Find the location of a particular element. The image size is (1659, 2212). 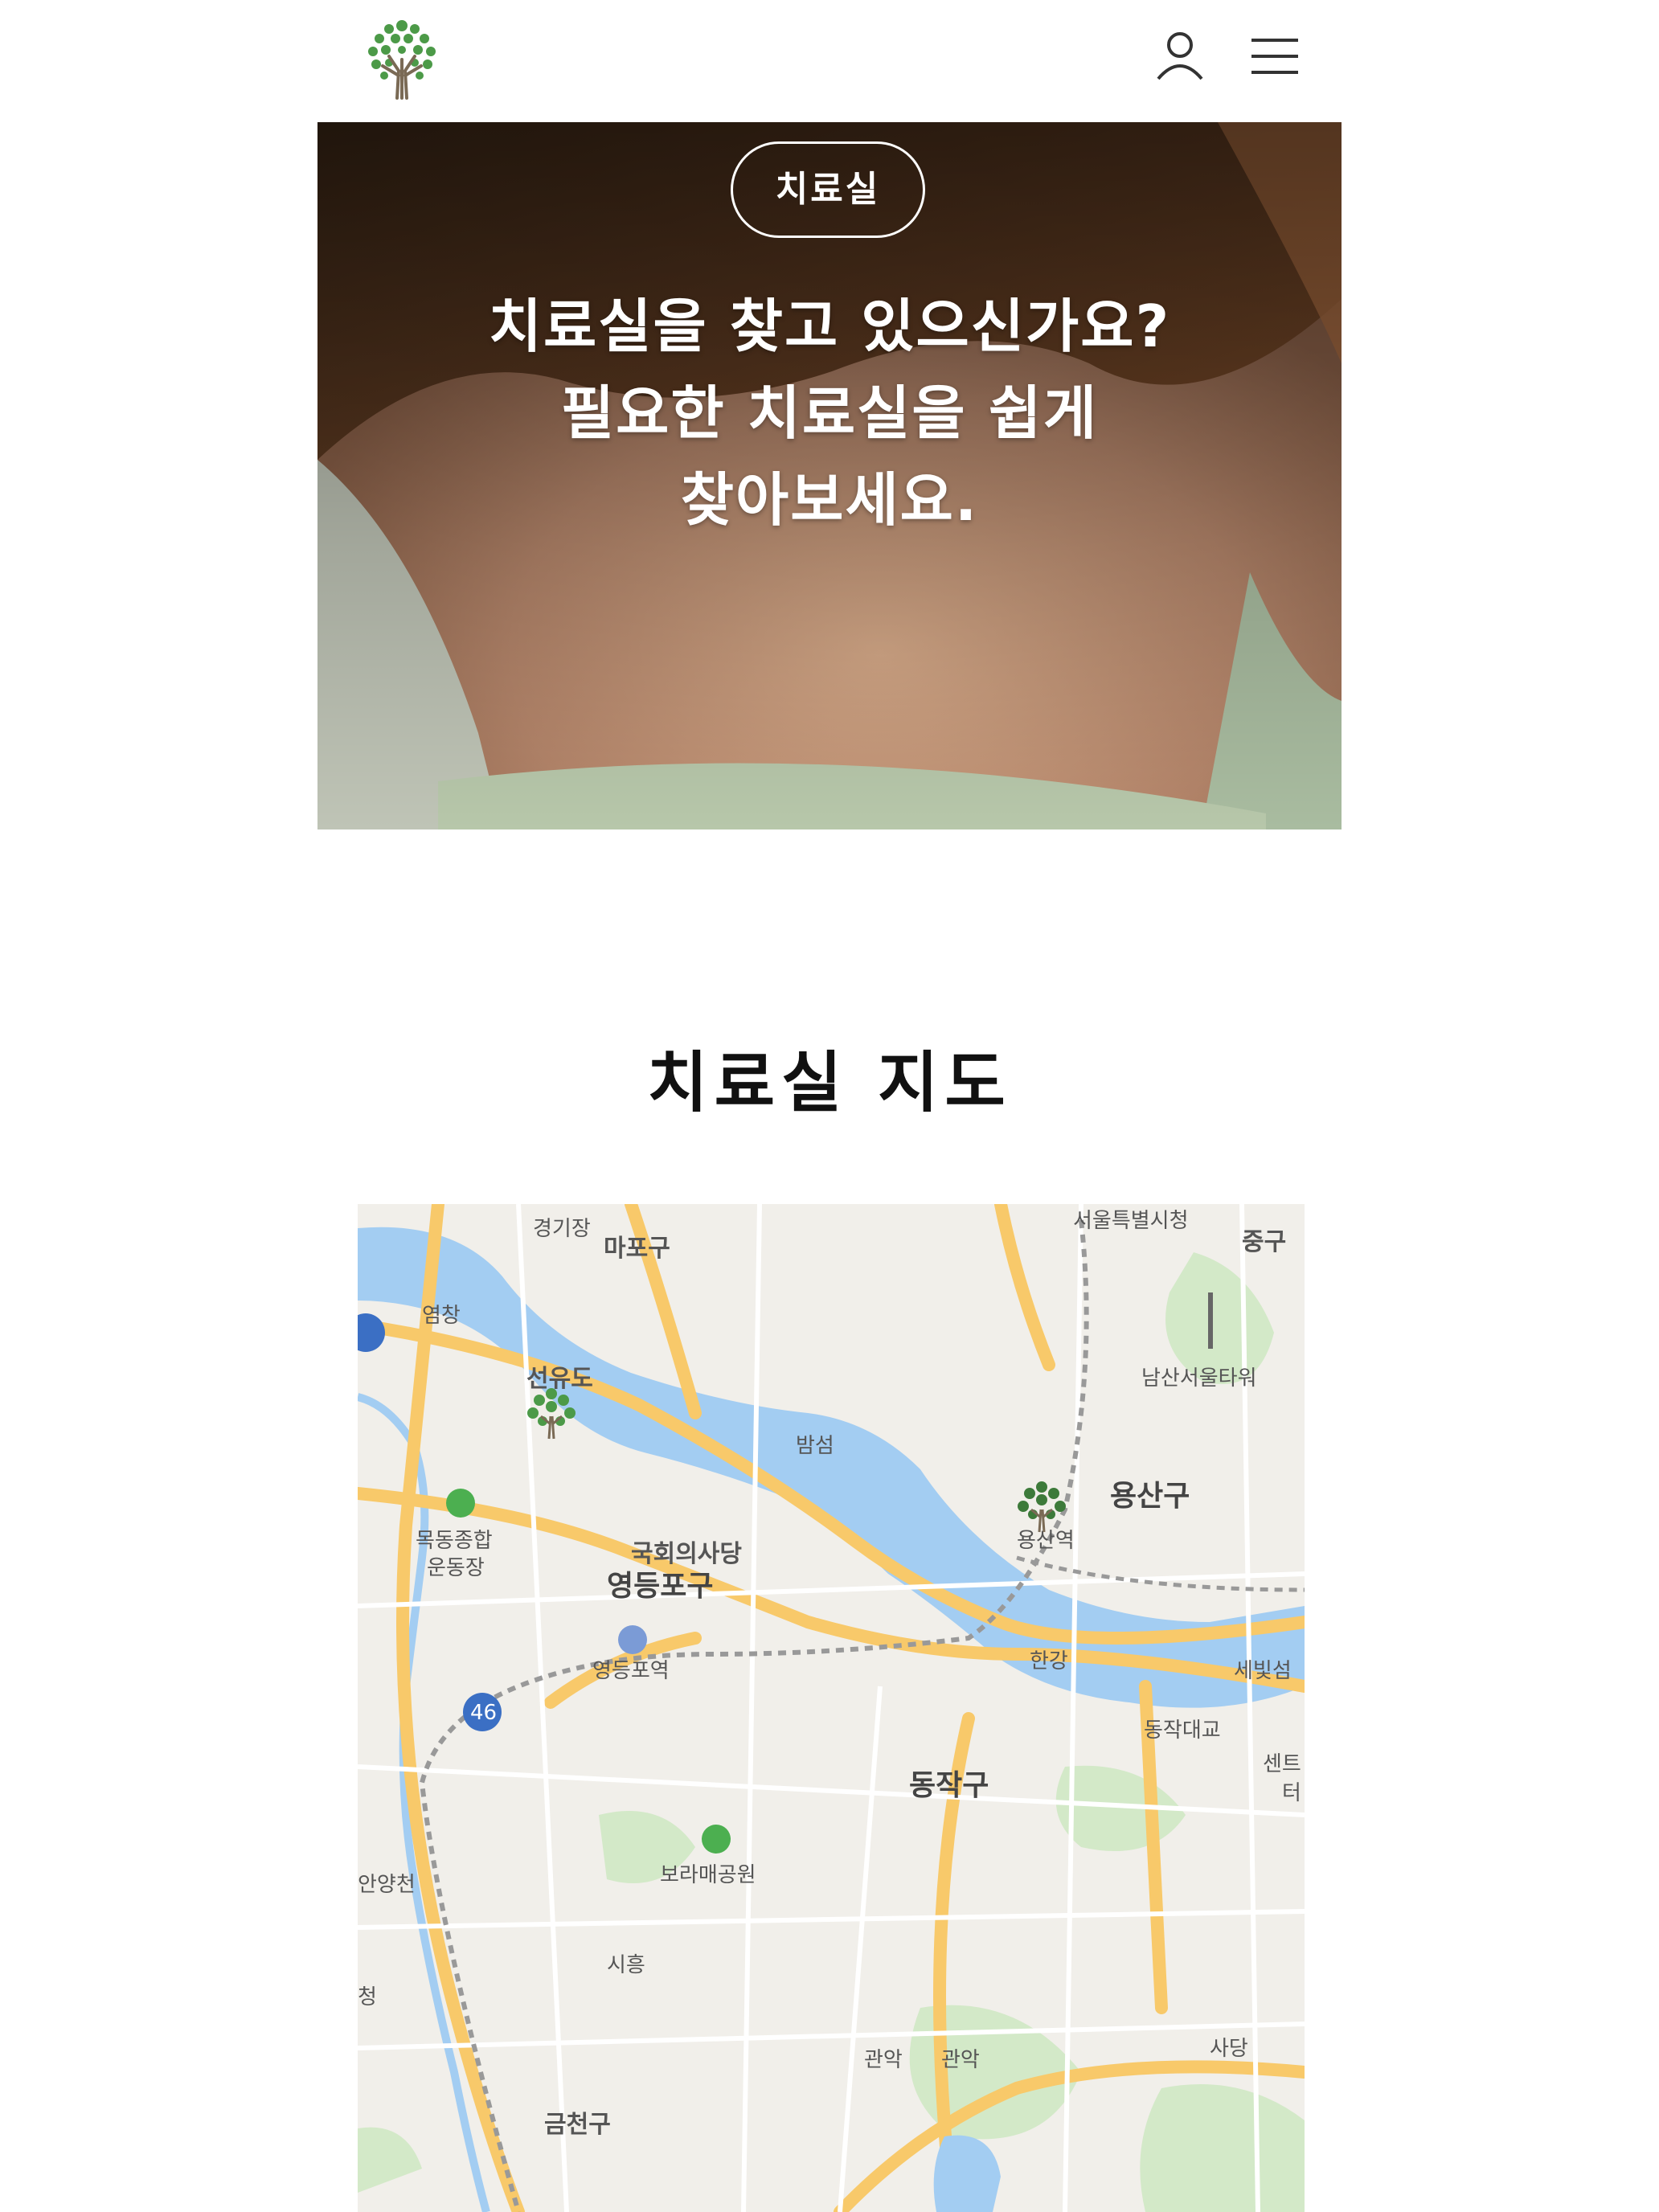

hero-title-line-2: 필요한 치료실을 쉽게 is located at coordinates (829, 413).